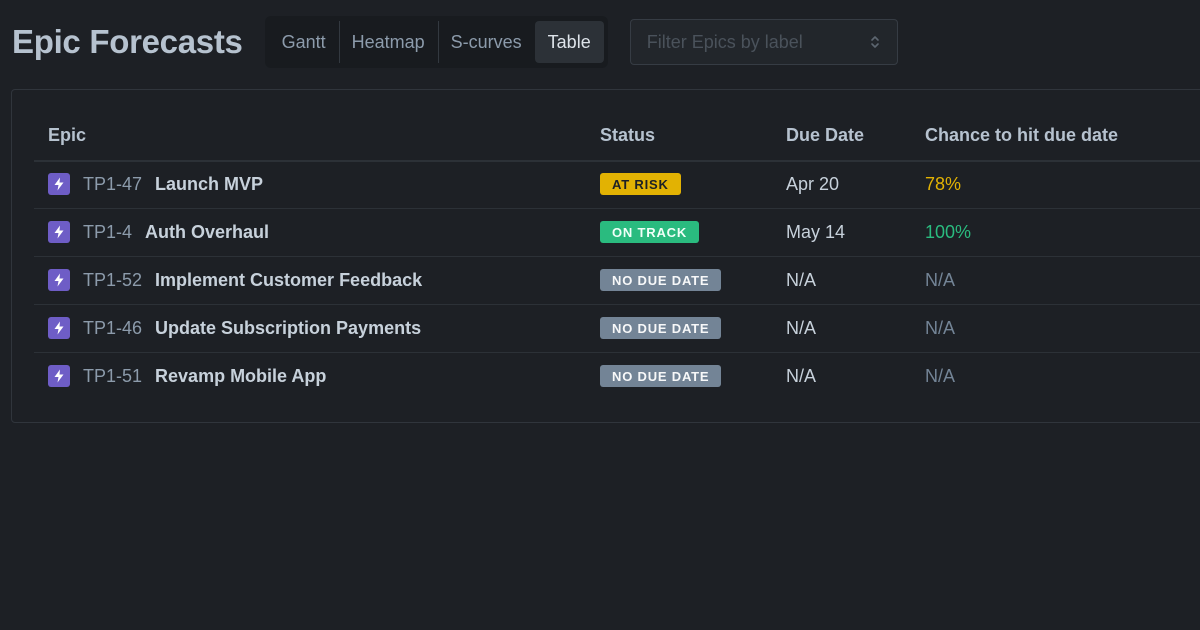 This screenshot has height=630, width=1200. What do you see at coordinates (112, 376) in the screenshot?
I see `epic-key: TP1-51` at bounding box center [112, 376].